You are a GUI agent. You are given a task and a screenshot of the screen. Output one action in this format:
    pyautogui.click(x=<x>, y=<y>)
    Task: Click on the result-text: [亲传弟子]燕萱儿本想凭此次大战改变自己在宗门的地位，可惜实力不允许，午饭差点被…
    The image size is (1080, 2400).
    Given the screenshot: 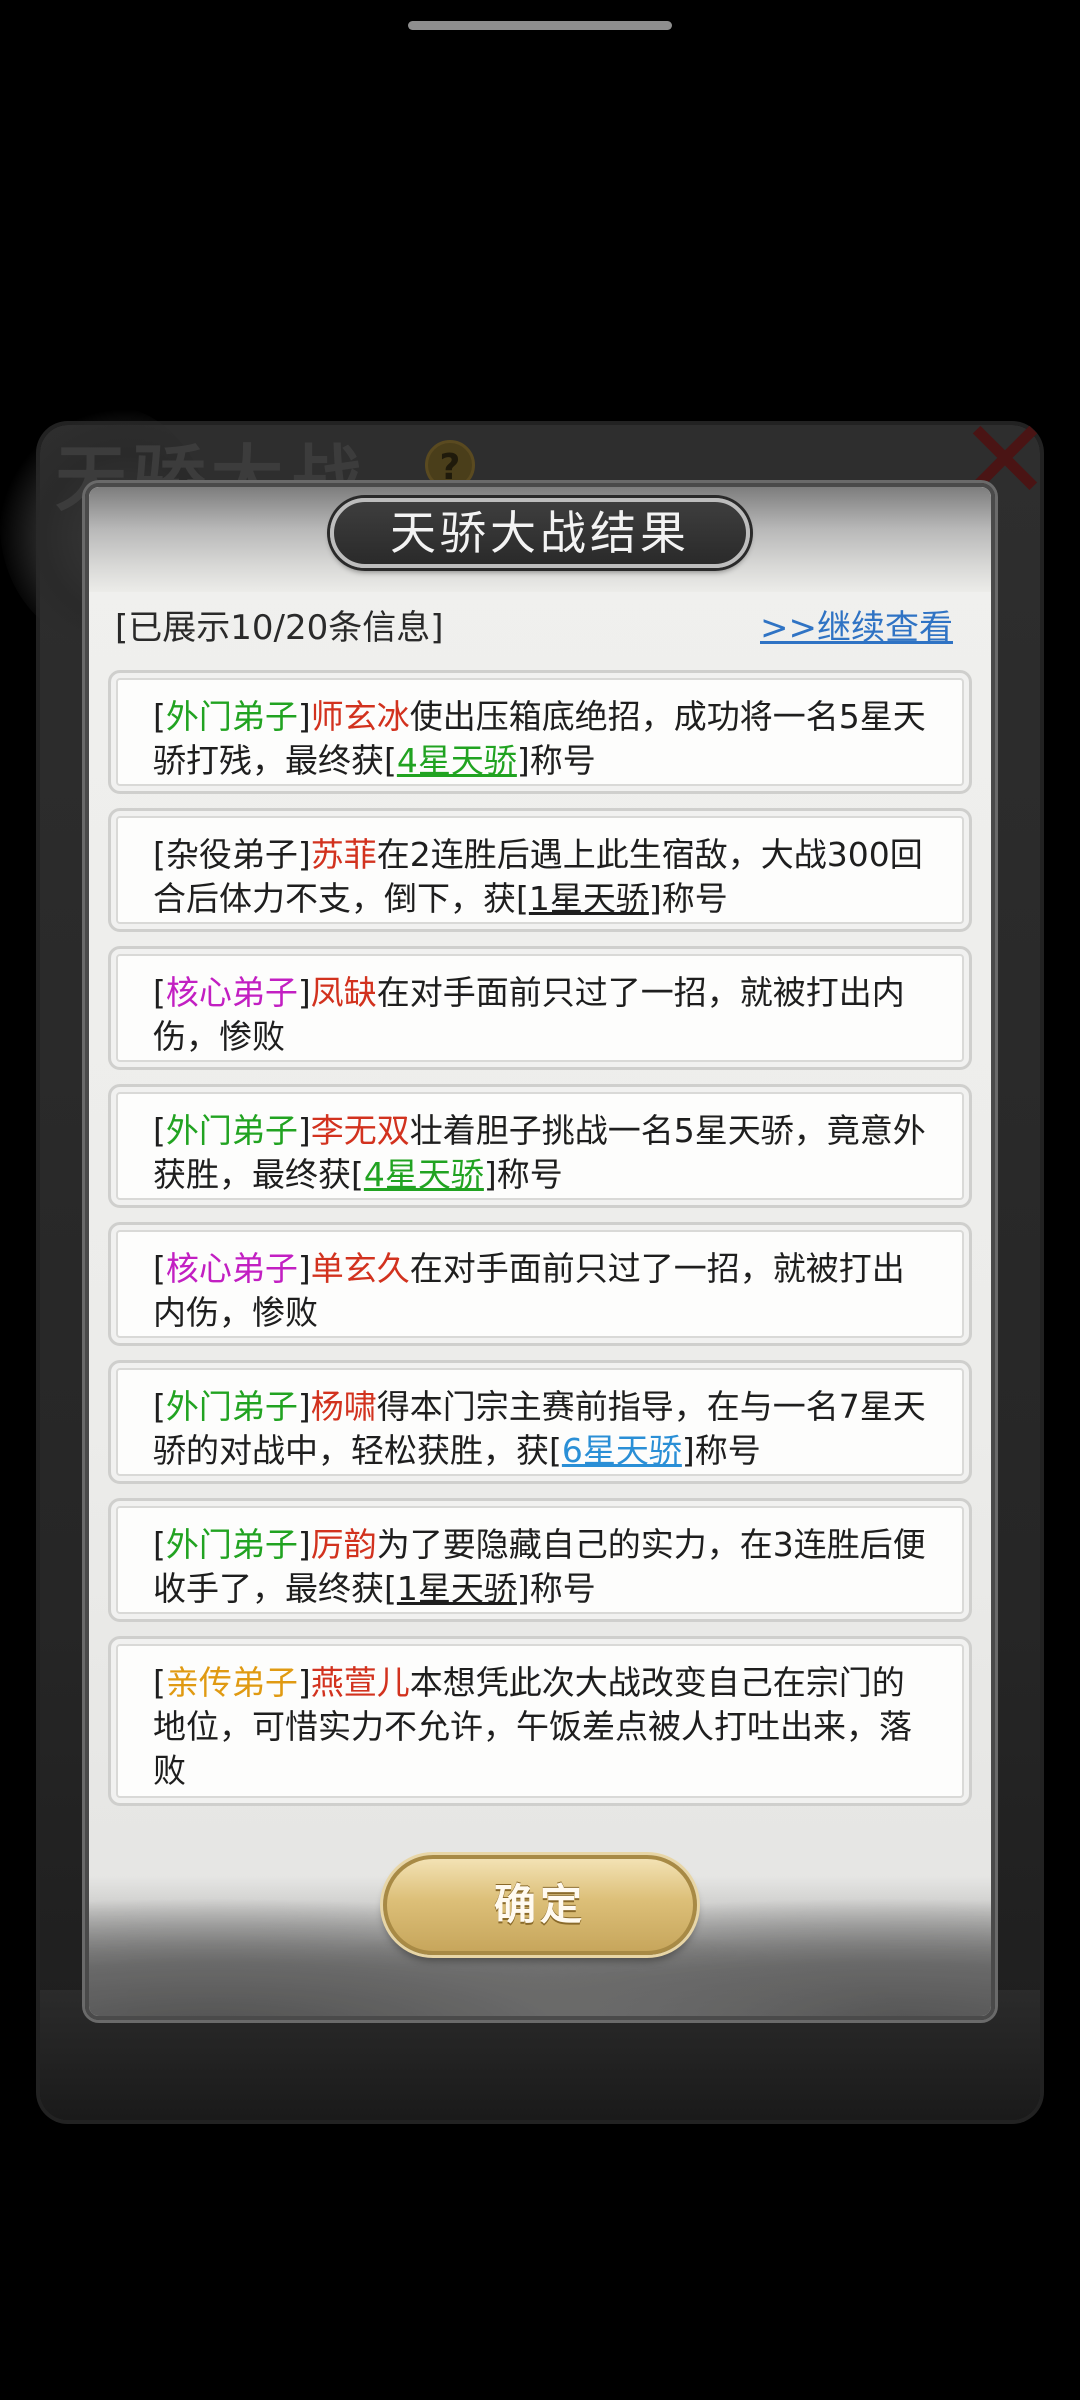 What is the action you would take?
    pyautogui.click(x=532, y=1726)
    